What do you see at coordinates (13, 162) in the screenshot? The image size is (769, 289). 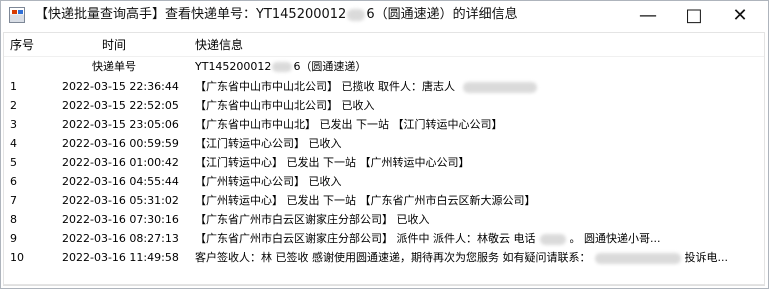 I see `row-number: 5` at bounding box center [13, 162].